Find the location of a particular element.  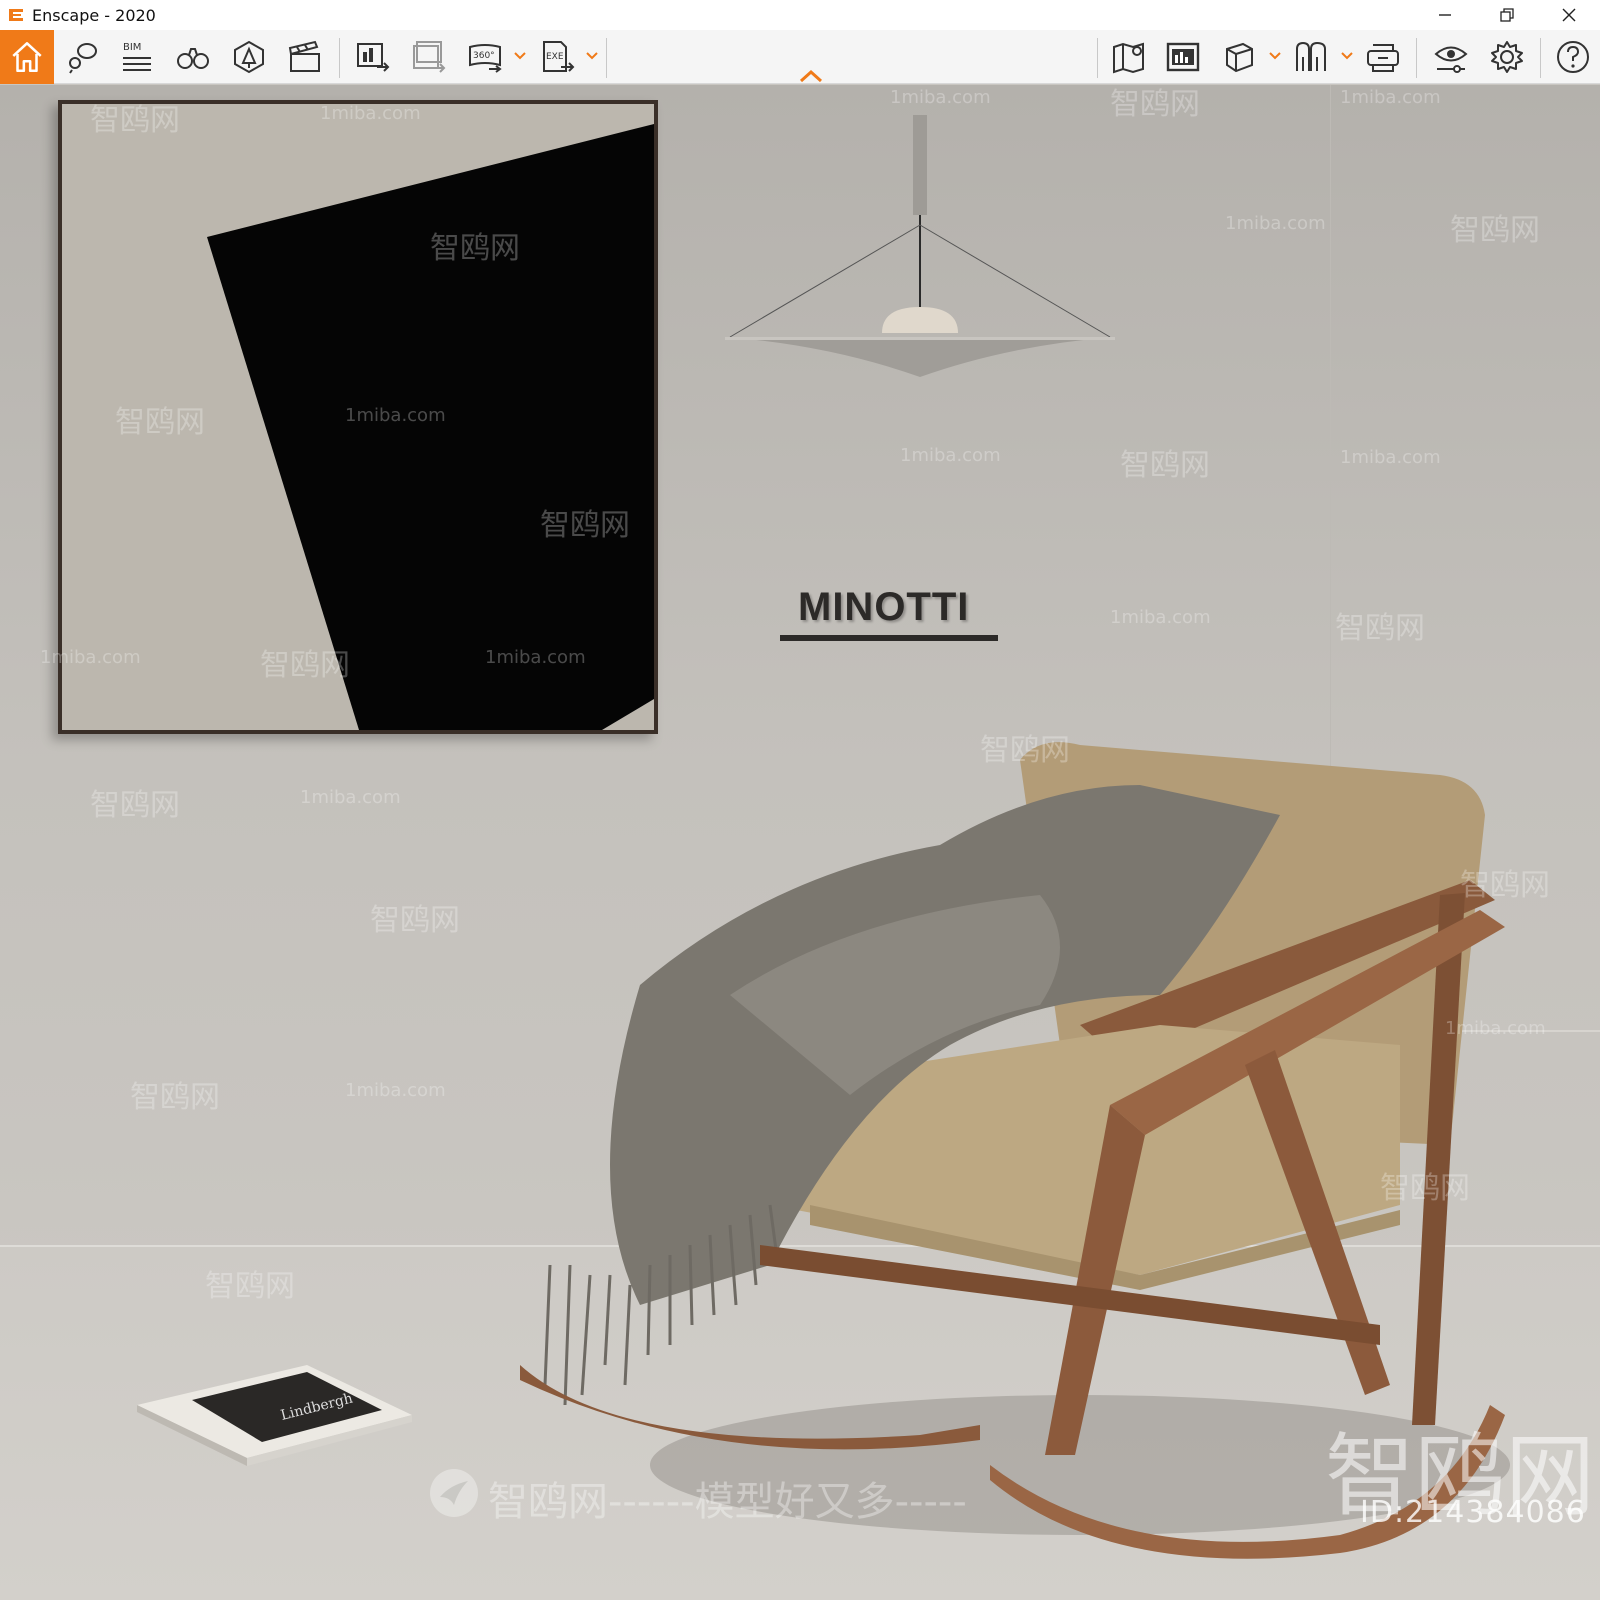

panorama-360-icon: 360° is located at coordinates (485, 58).